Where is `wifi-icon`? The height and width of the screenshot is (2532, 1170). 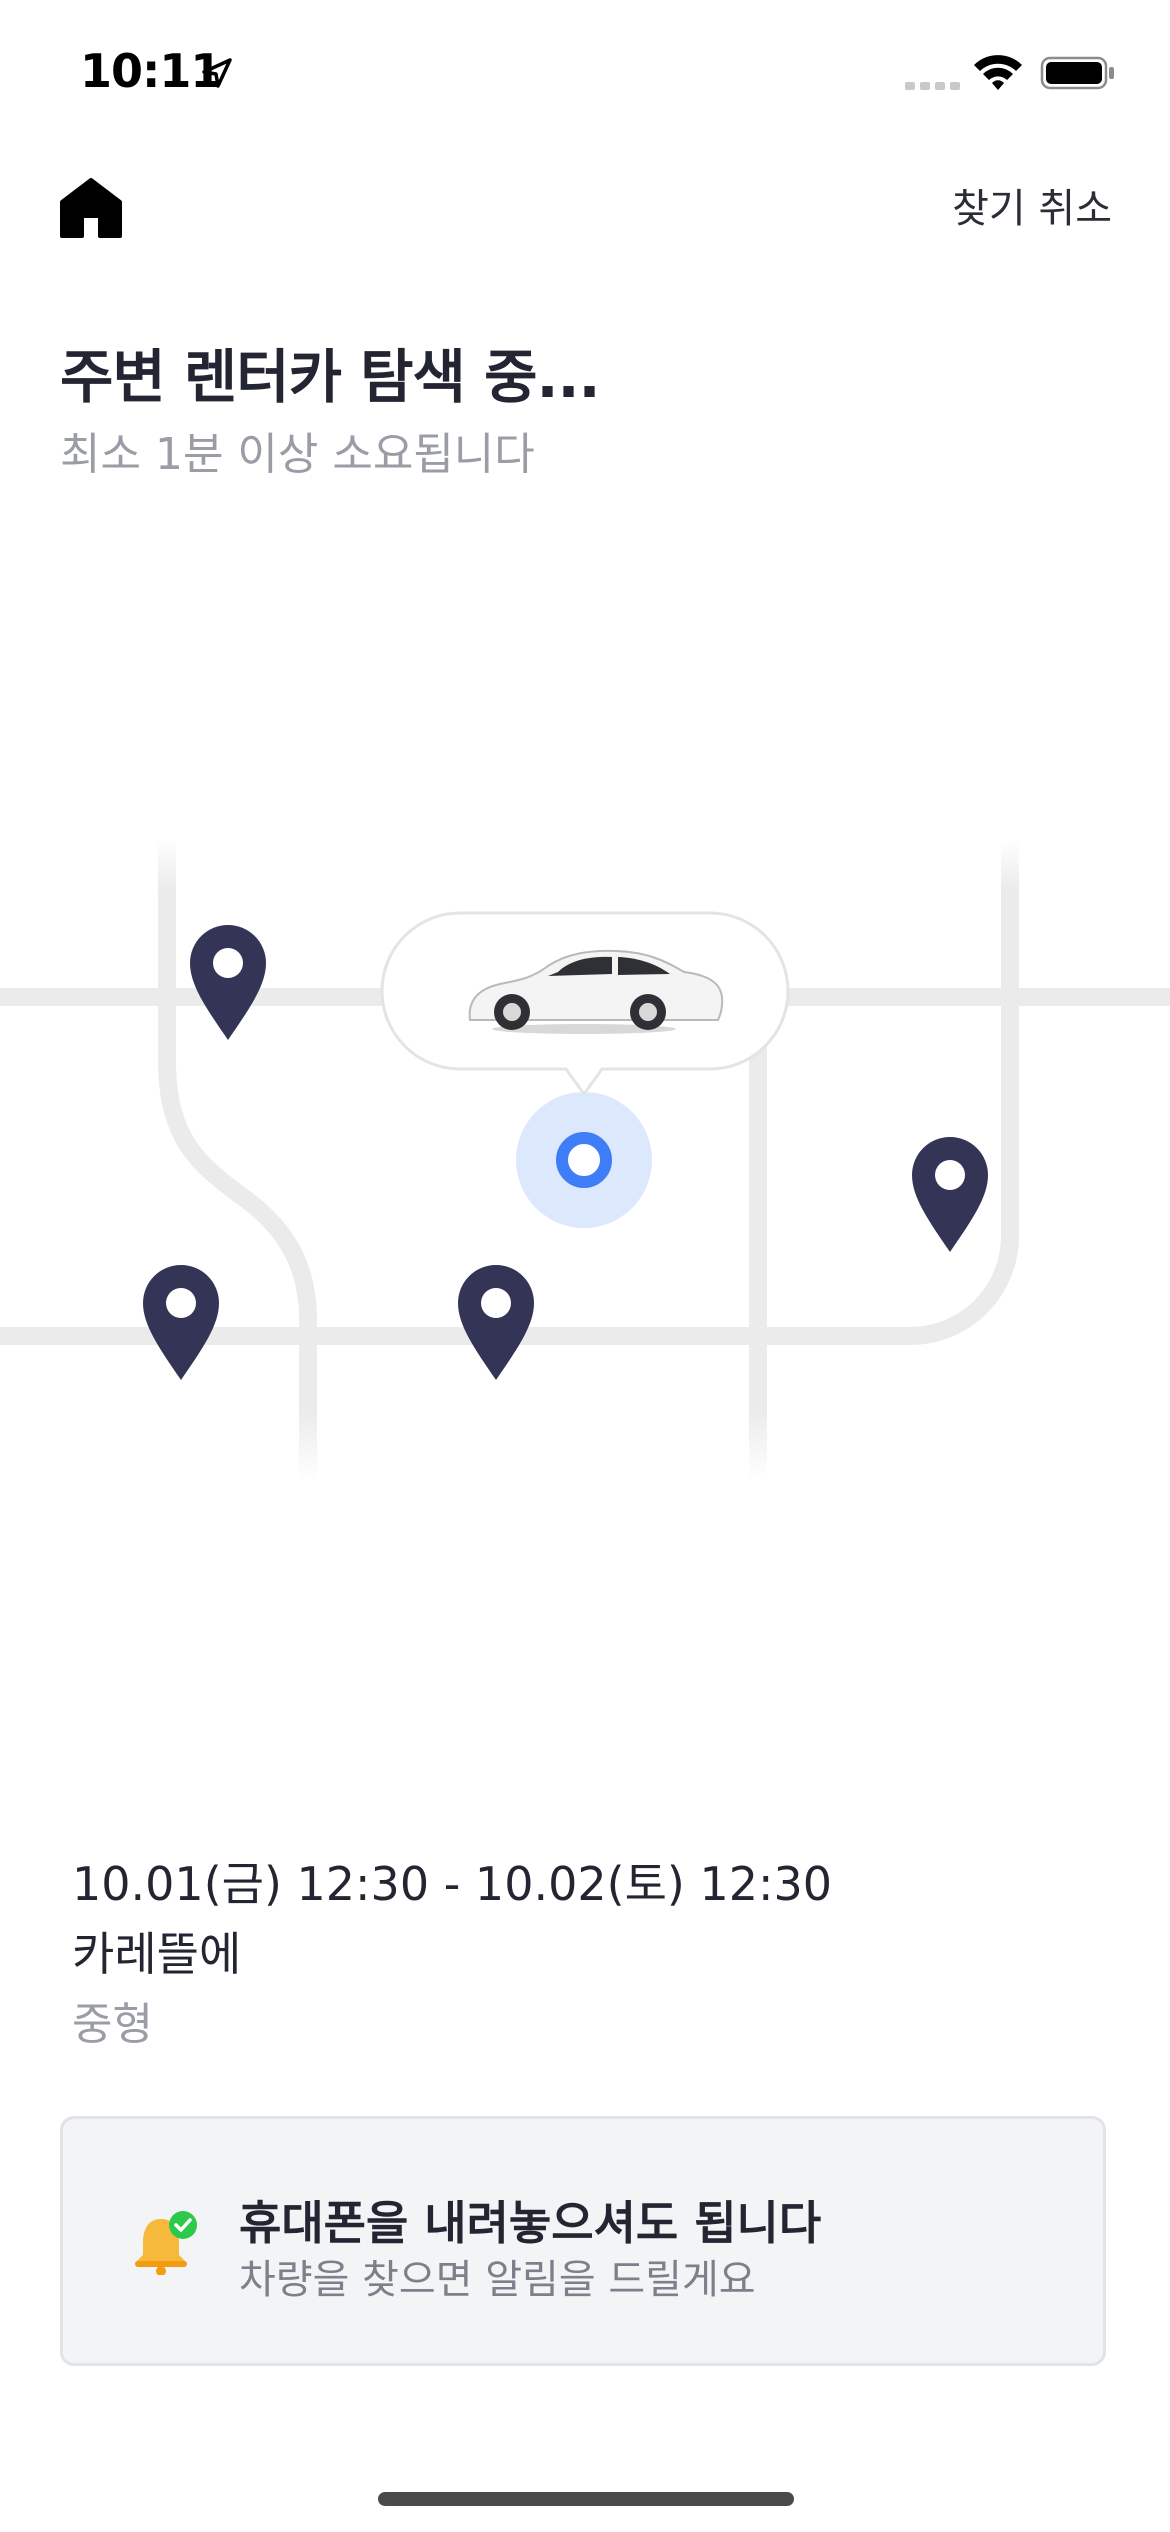 wifi-icon is located at coordinates (998, 72).